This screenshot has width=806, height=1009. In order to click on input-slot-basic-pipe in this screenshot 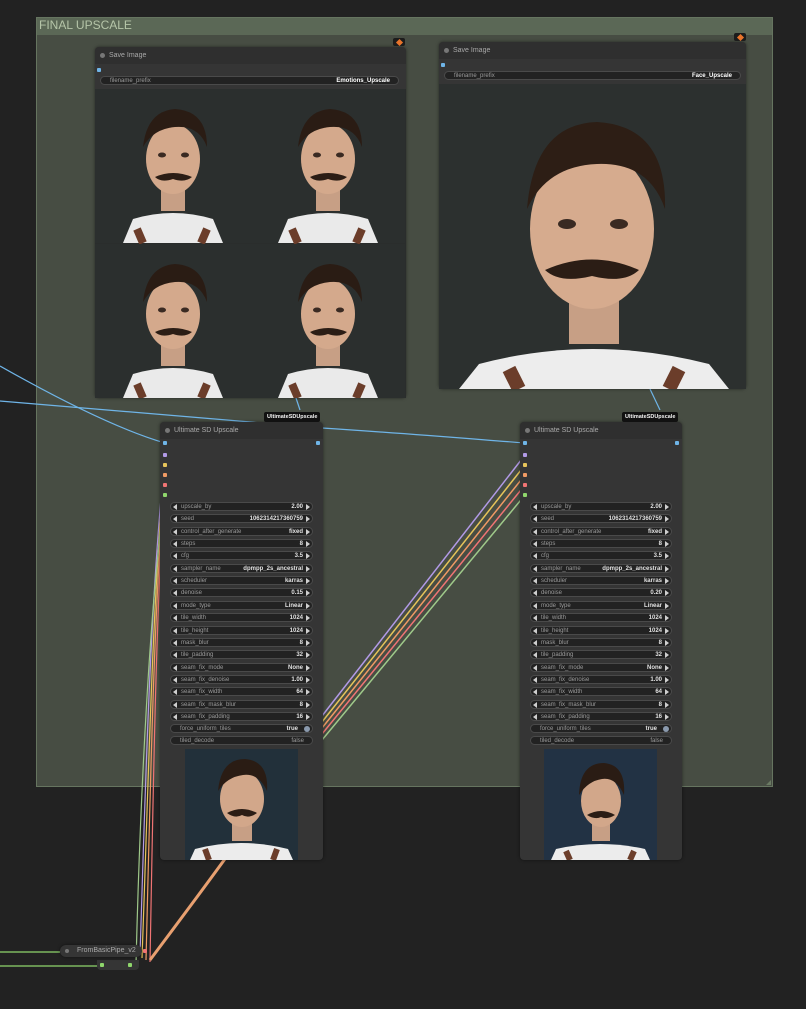, I will do `click(102, 965)`.